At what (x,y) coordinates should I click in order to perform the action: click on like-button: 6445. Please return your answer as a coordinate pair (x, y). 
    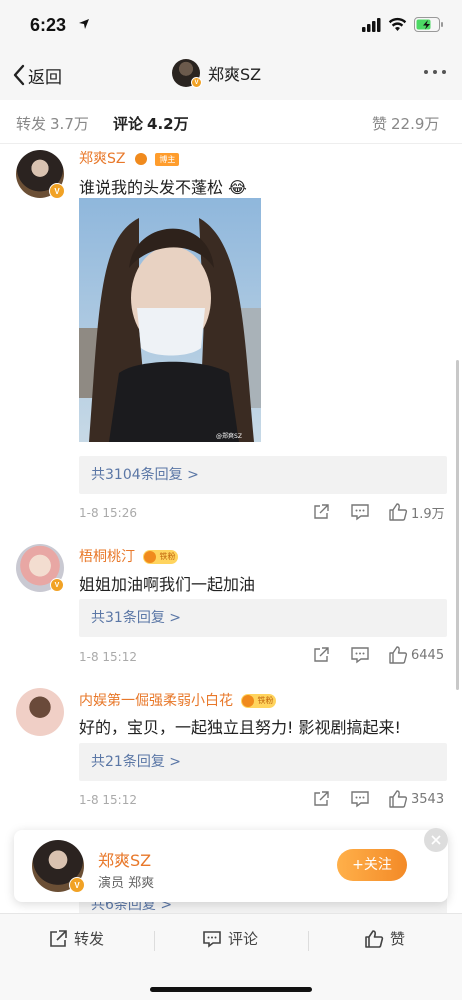
    Looking at the image, I should click on (416, 655).